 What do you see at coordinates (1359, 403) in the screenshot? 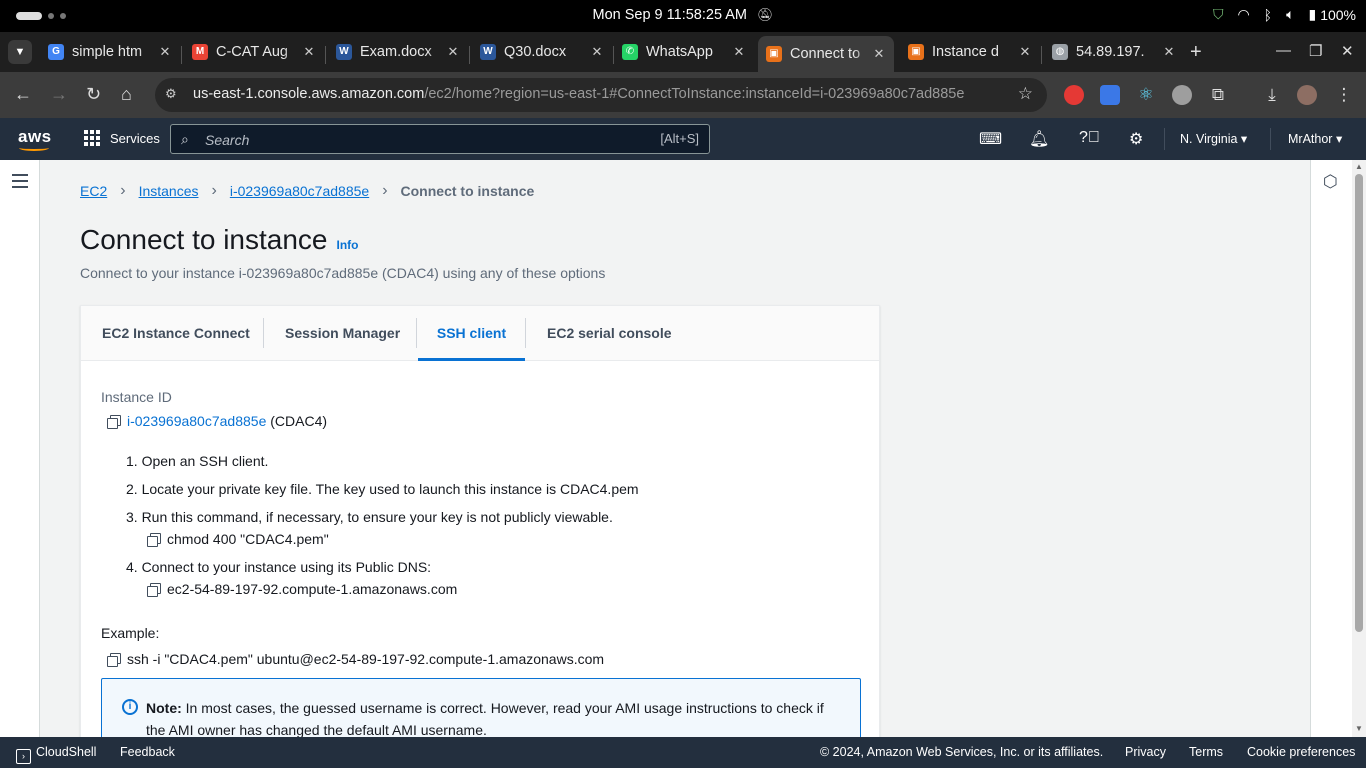
I see `scrollbar-thumb` at bounding box center [1359, 403].